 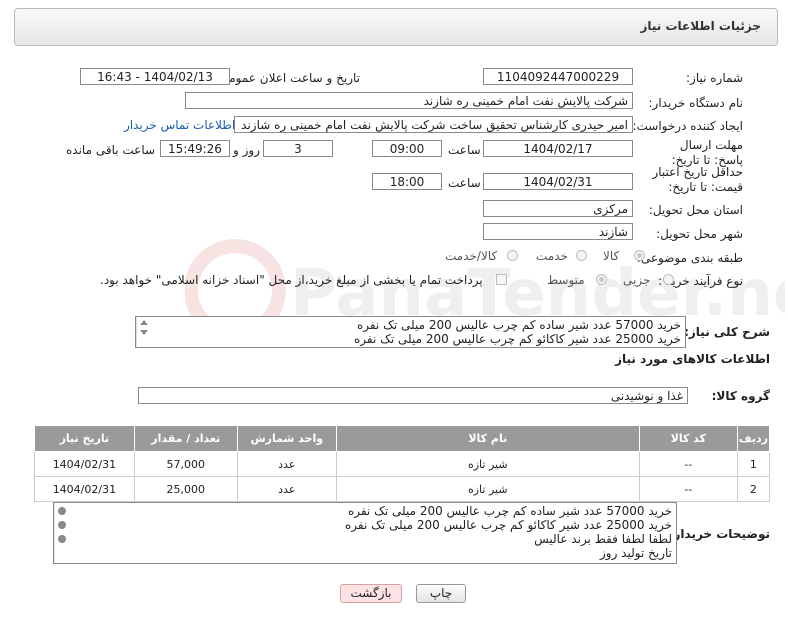 I want to click on page-title: جزئیات اطلاعات نیاز, so click(x=700, y=26).